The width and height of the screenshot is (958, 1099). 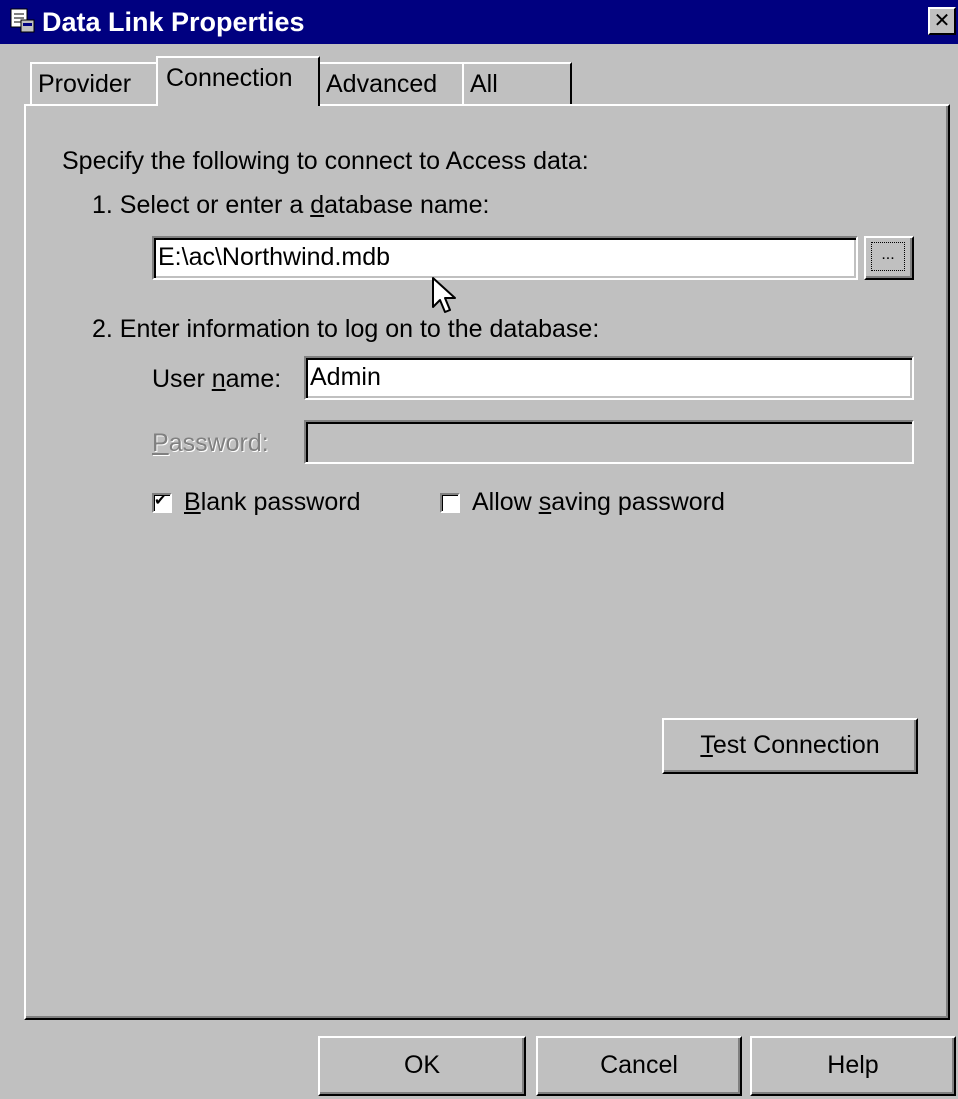 What do you see at coordinates (85, 84) in the screenshot?
I see `tab-label: Provider` at bounding box center [85, 84].